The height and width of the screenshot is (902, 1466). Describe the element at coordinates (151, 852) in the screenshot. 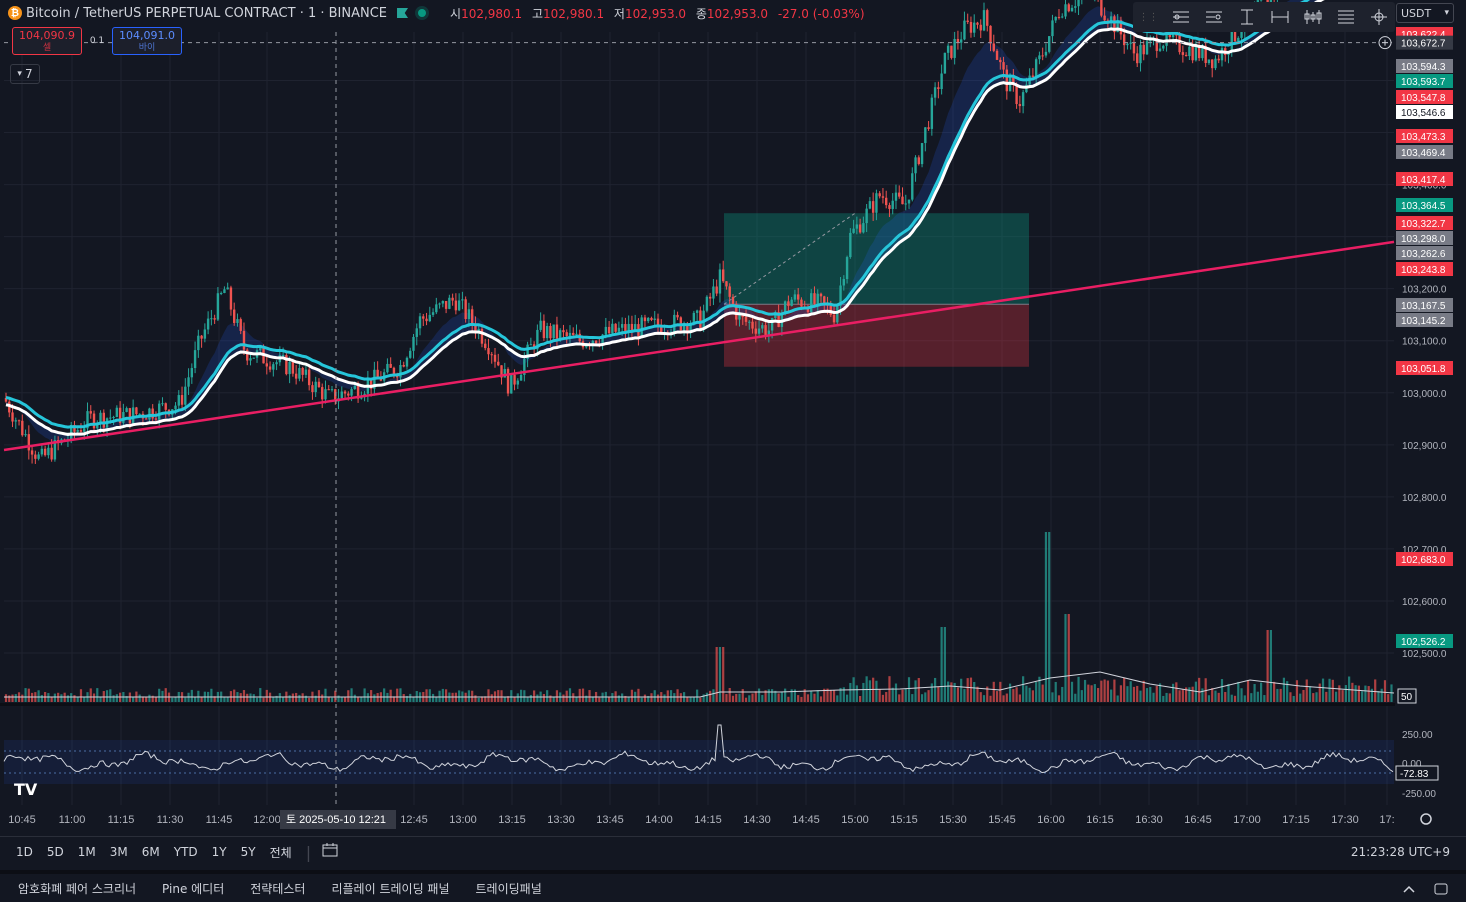

I see `range-6m: 6M` at that location.